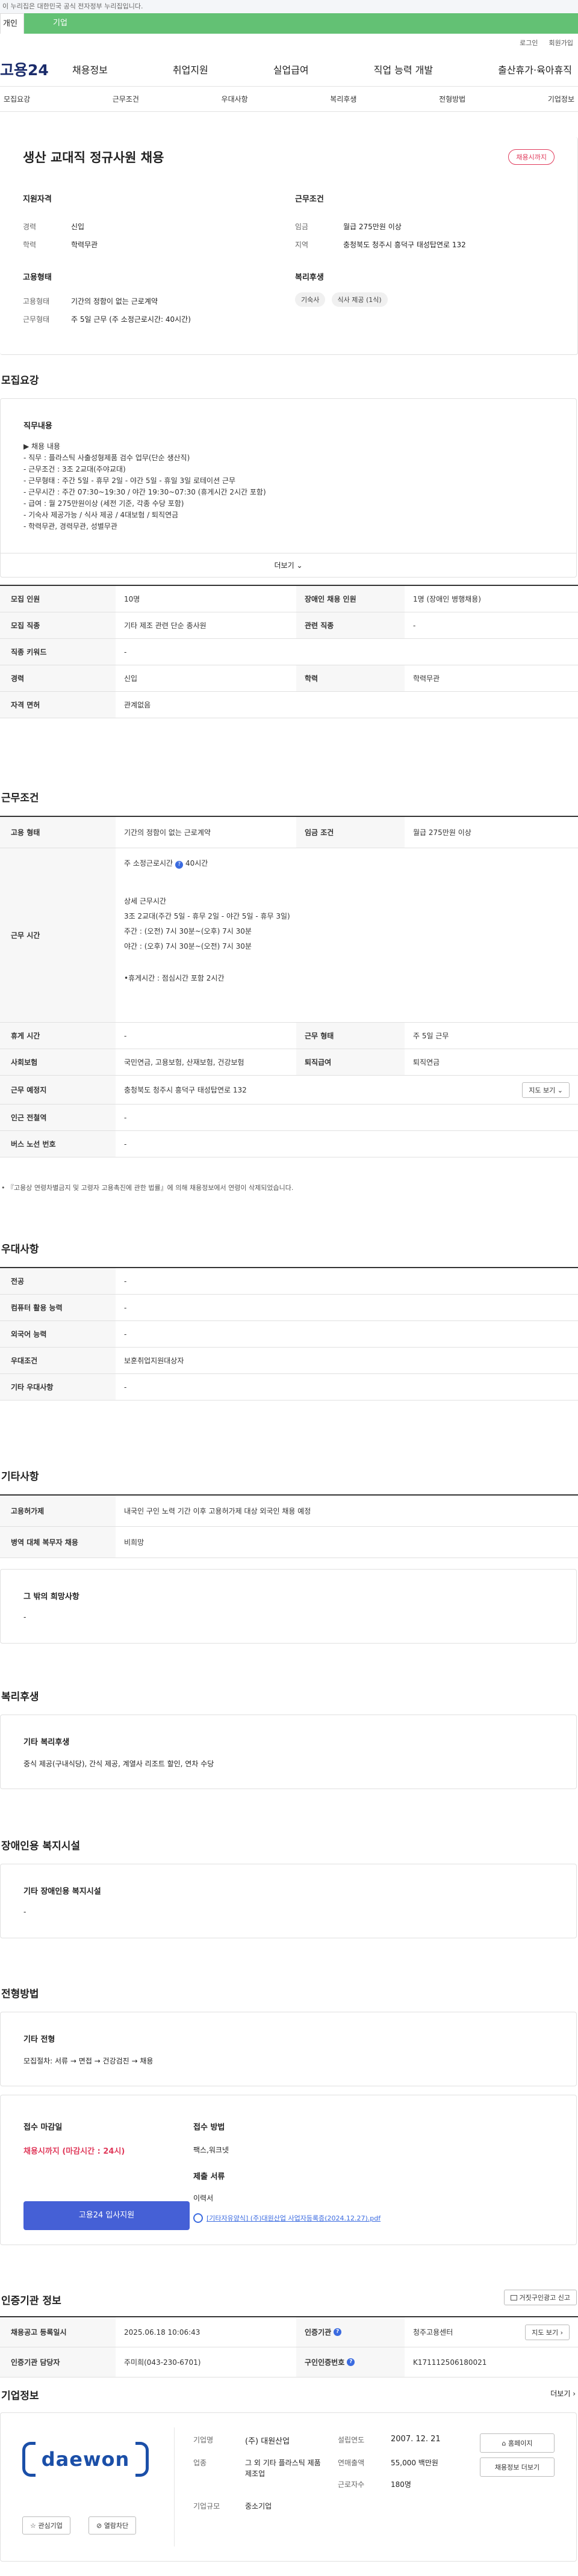 The width and height of the screenshot is (578, 2576). Describe the element at coordinates (289, 1542) in the screenshot. I see `table-row: 병역 대체 복무자 채용 비희망` at that location.